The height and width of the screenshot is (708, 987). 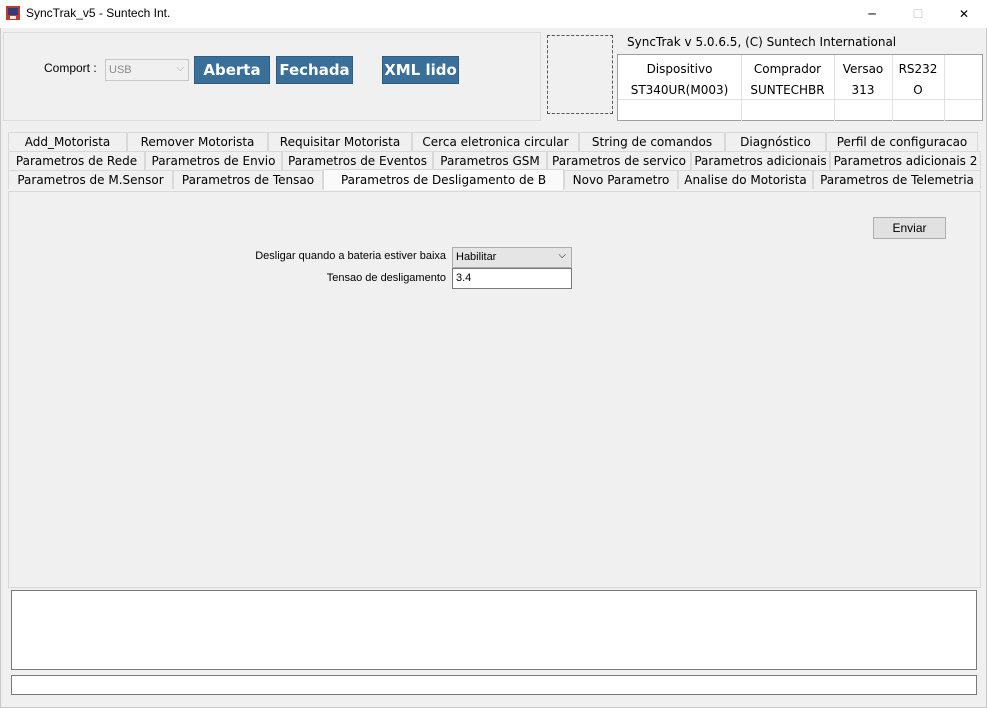 I want to click on logo-placeholder, so click(x=580, y=74).